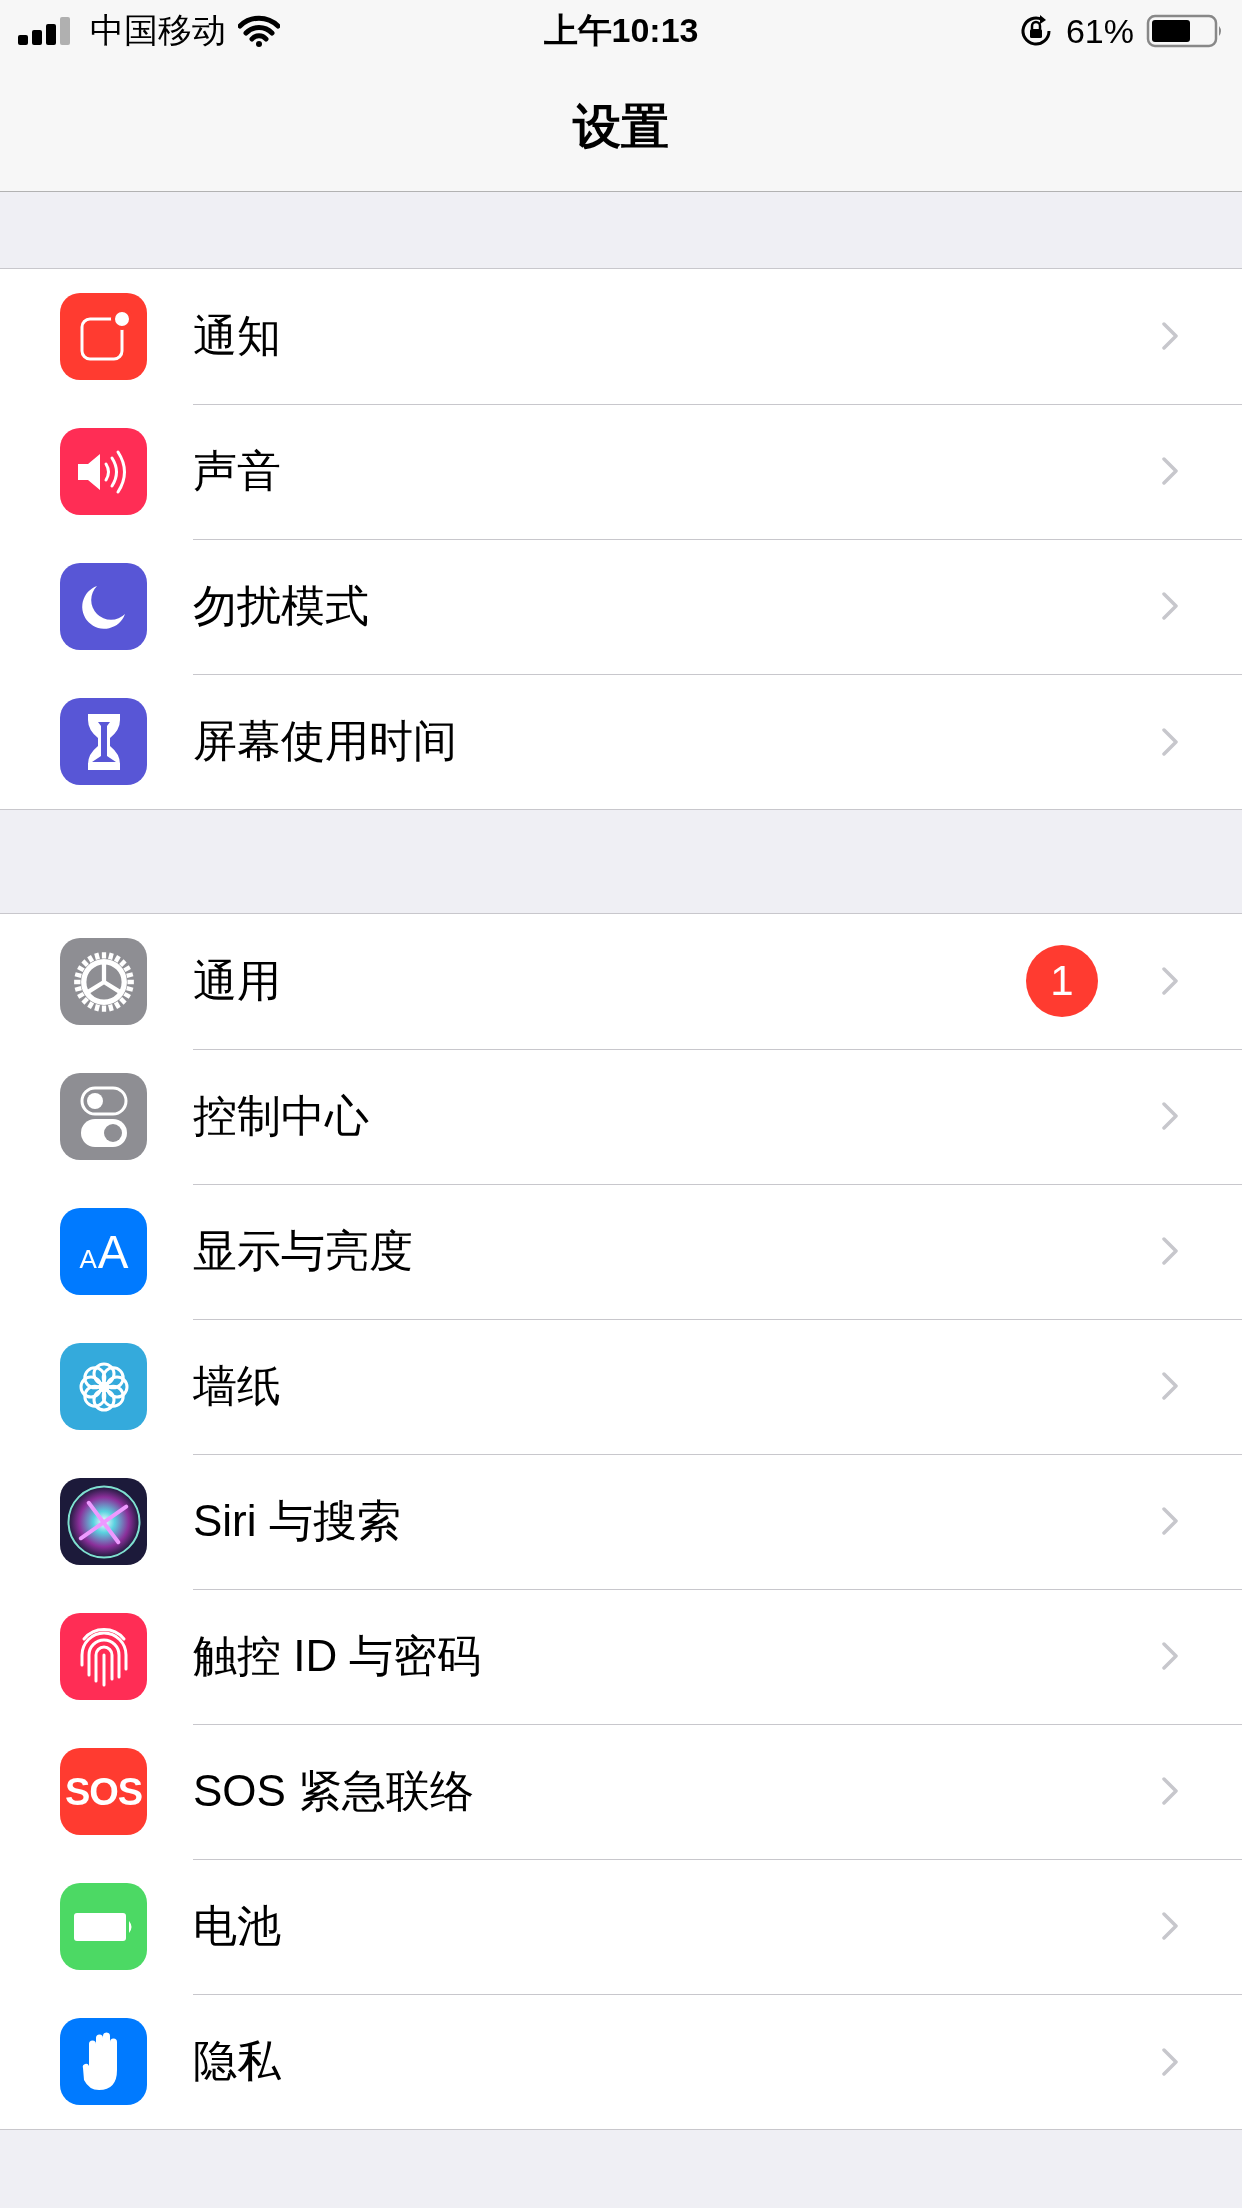 Image resolution: width=1242 pixels, height=2208 pixels. I want to click on row-label: 屏幕使用时间, so click(325, 741).